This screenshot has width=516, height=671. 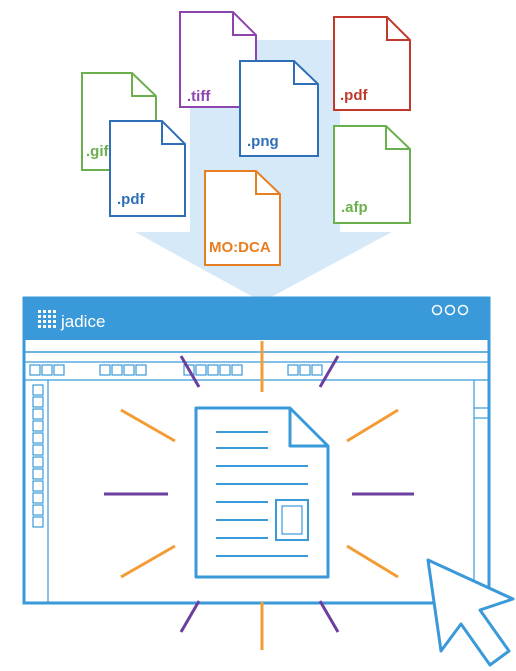 I want to click on file-gif-label: .gif, so click(x=97, y=151).